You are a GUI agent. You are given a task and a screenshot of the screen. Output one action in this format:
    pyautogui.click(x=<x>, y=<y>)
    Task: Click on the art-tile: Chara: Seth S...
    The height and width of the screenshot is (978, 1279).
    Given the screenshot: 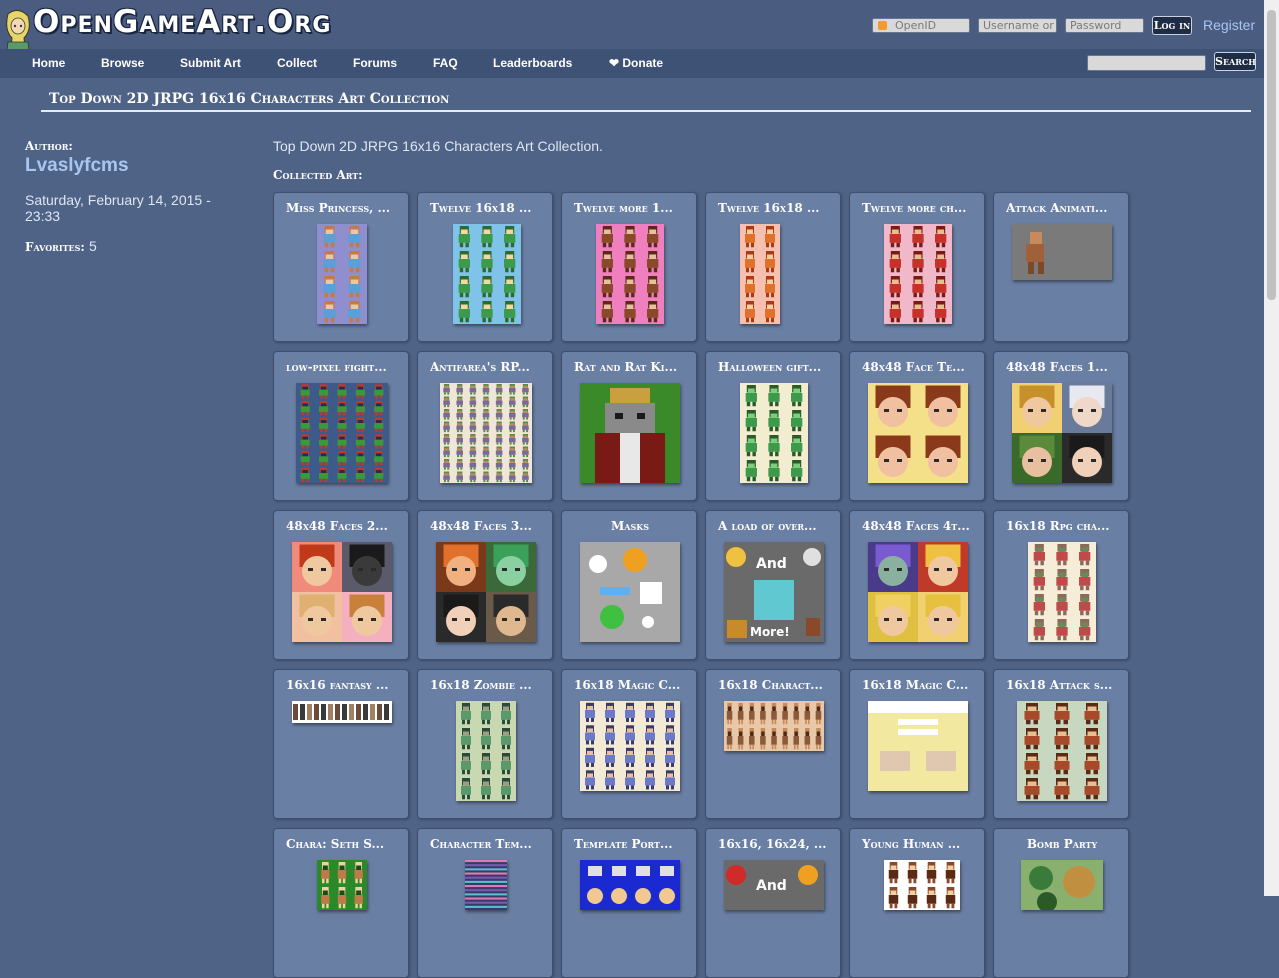 What is the action you would take?
    pyautogui.click(x=341, y=903)
    